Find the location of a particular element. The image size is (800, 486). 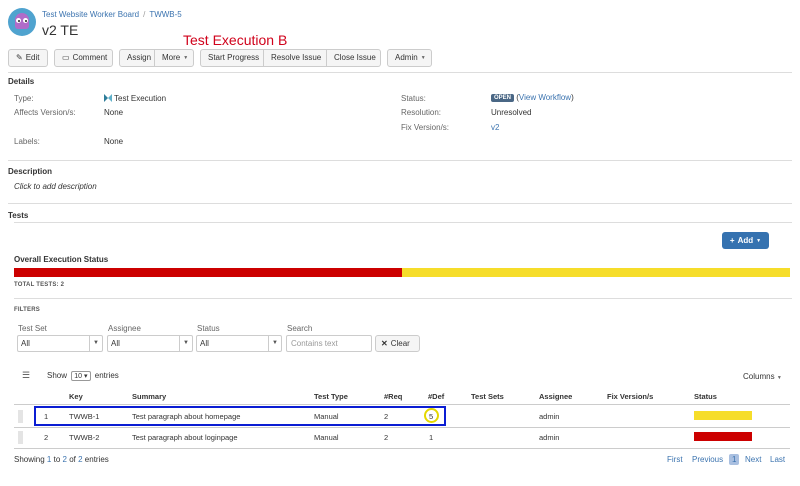

description-field: Click to add description is located at coordinates (55, 186).